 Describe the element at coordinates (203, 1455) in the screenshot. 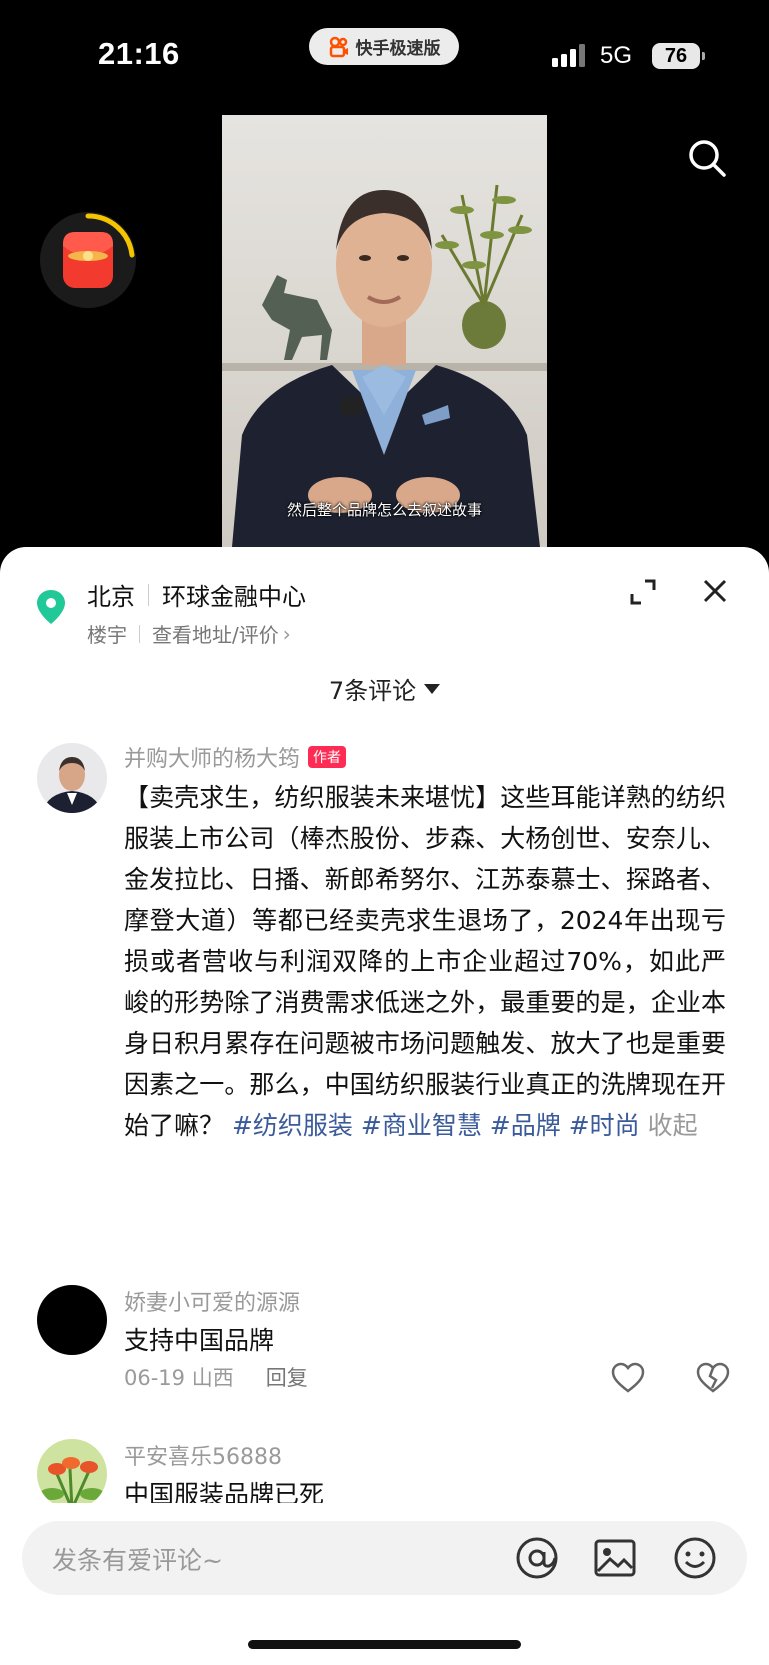

I see `commenter-name: 平安喜乐56888` at that location.